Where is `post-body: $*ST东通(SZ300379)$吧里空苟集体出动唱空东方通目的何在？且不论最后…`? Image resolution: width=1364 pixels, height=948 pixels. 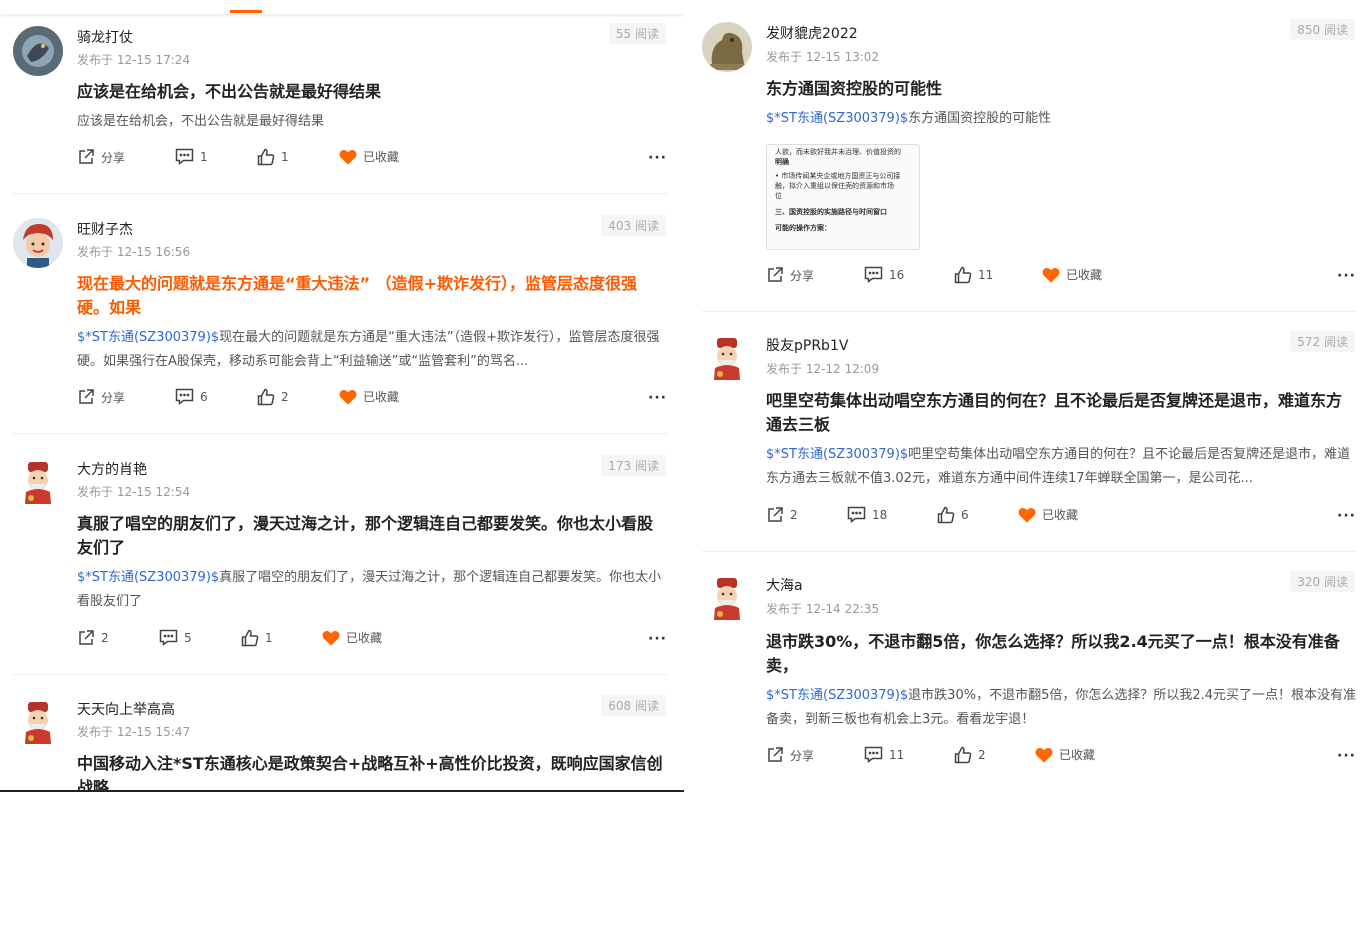 post-body: $*ST东通(SZ300379)$吧里空苟集体出动唱空东方通目的何在？且不论最后… is located at coordinates (1061, 467).